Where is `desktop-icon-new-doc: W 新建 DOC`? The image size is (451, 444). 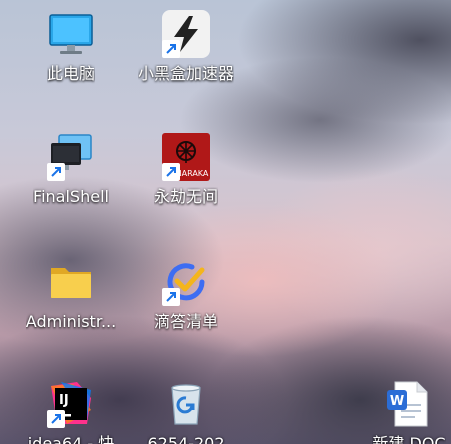 desktop-icon-new-doc: W 新建 DOC is located at coordinates (400, 412).